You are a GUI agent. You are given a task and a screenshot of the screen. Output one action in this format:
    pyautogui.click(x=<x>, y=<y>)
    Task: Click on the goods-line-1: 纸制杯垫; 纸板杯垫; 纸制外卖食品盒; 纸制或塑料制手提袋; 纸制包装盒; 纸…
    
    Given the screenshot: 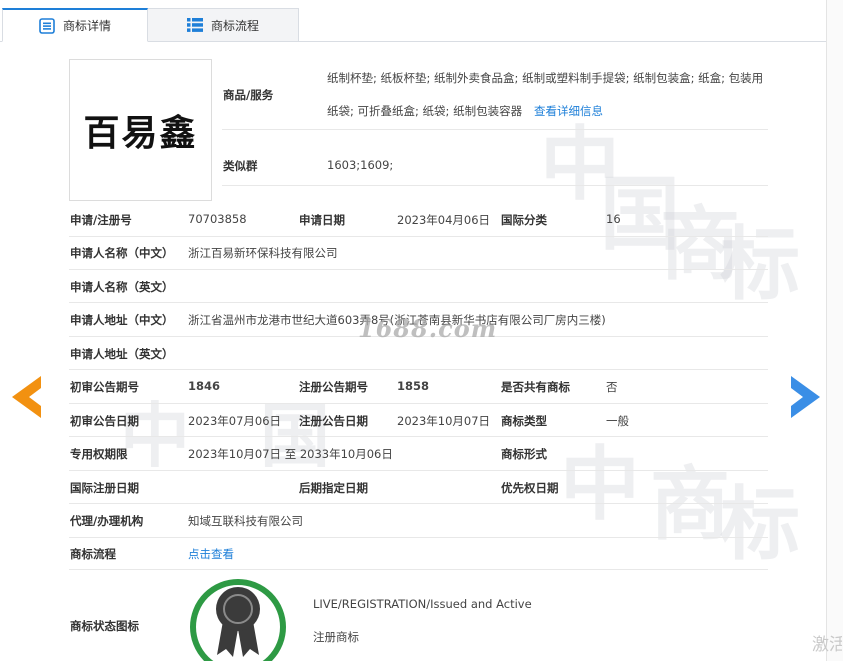 What is the action you would take?
    pyautogui.click(x=545, y=78)
    